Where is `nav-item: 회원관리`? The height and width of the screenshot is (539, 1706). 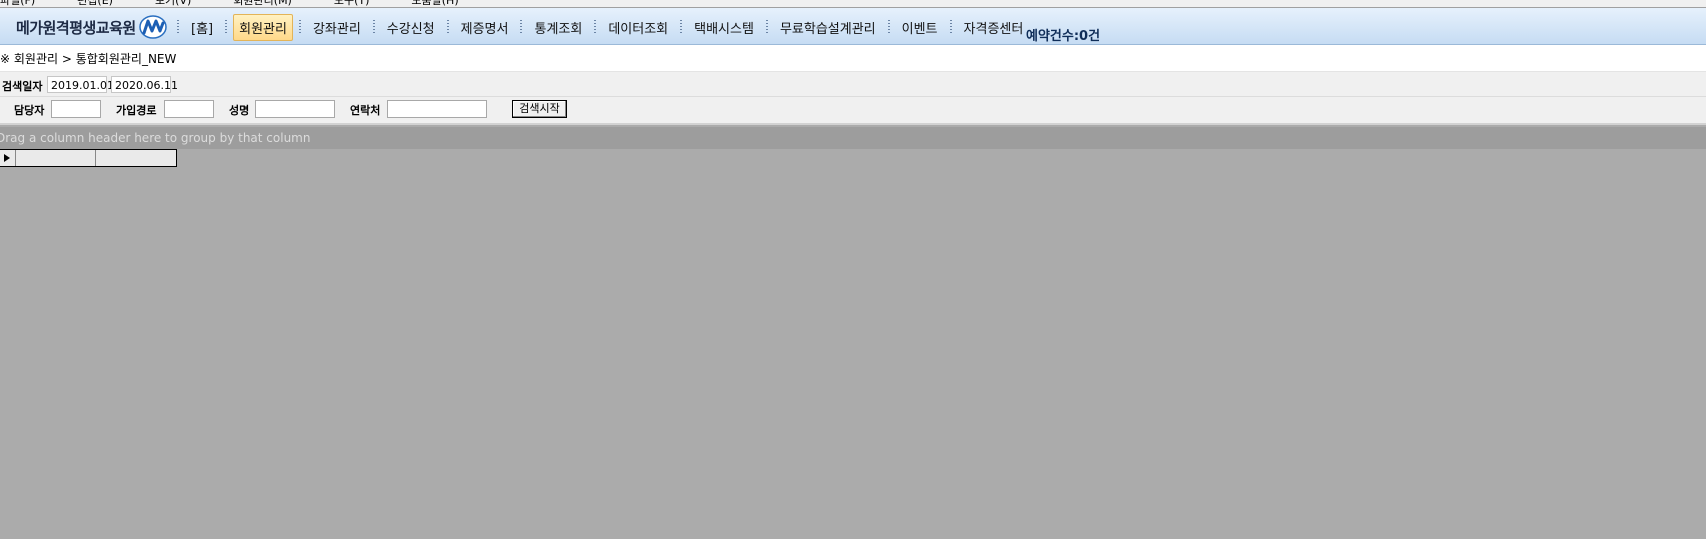
nav-item: 회원관리 is located at coordinates (263, 27).